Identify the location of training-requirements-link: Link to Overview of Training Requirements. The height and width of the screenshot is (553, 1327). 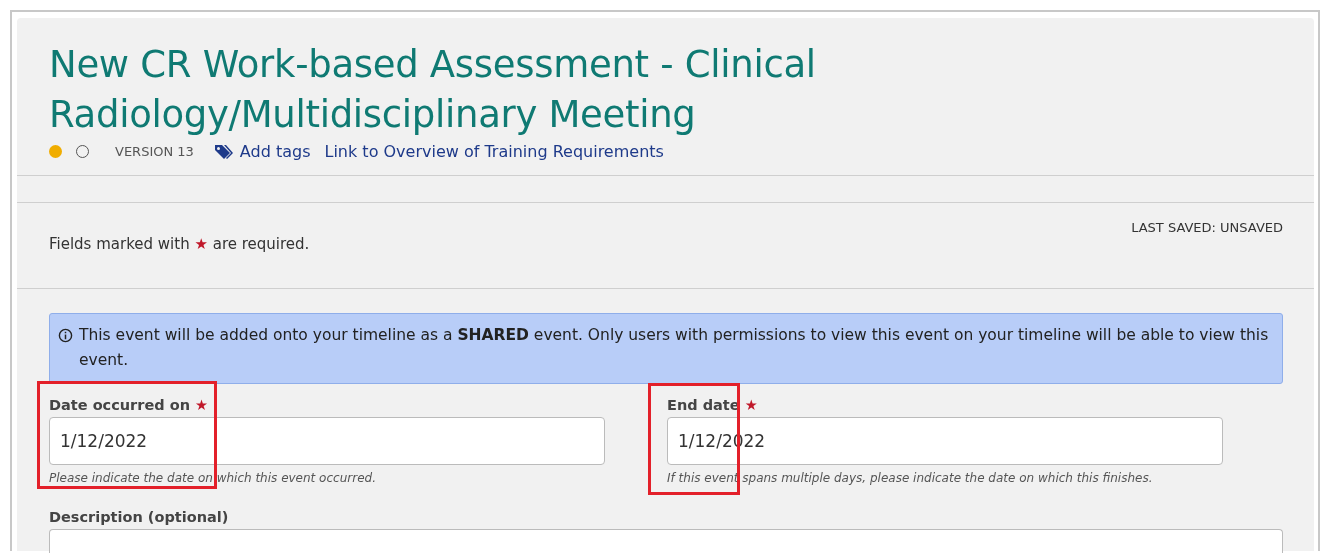
(494, 151).